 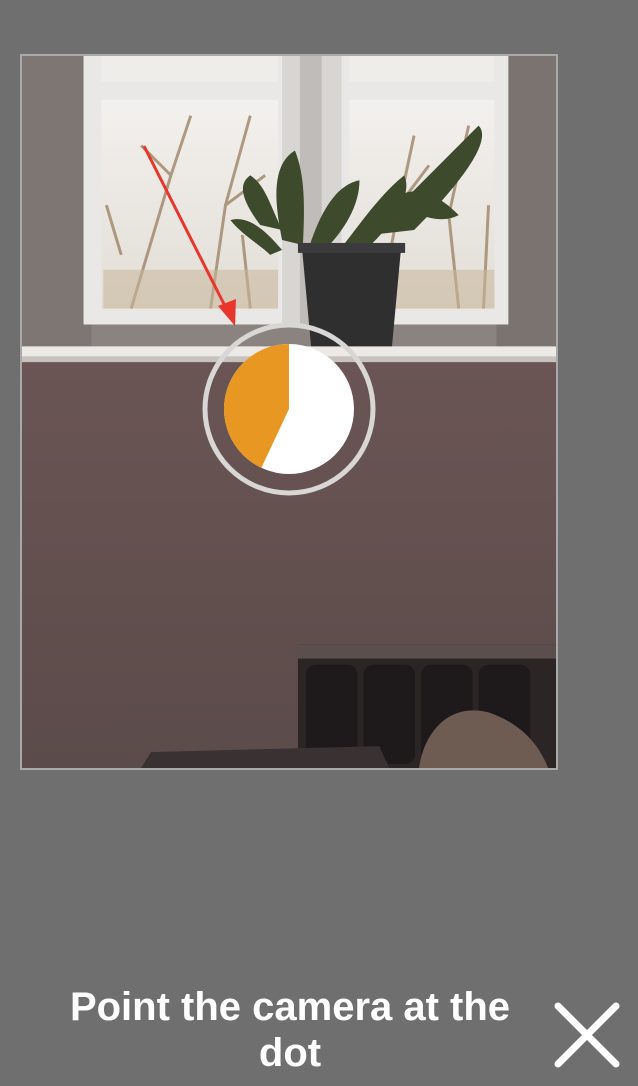 I want to click on close-button, so click(x=587, y=1035).